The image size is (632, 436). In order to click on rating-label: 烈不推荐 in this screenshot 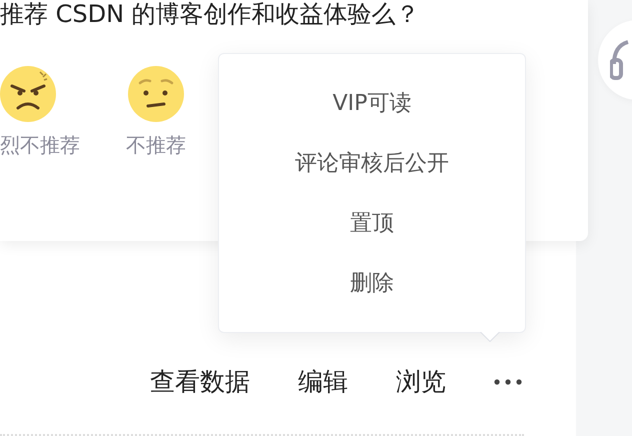, I will do `click(40, 145)`.